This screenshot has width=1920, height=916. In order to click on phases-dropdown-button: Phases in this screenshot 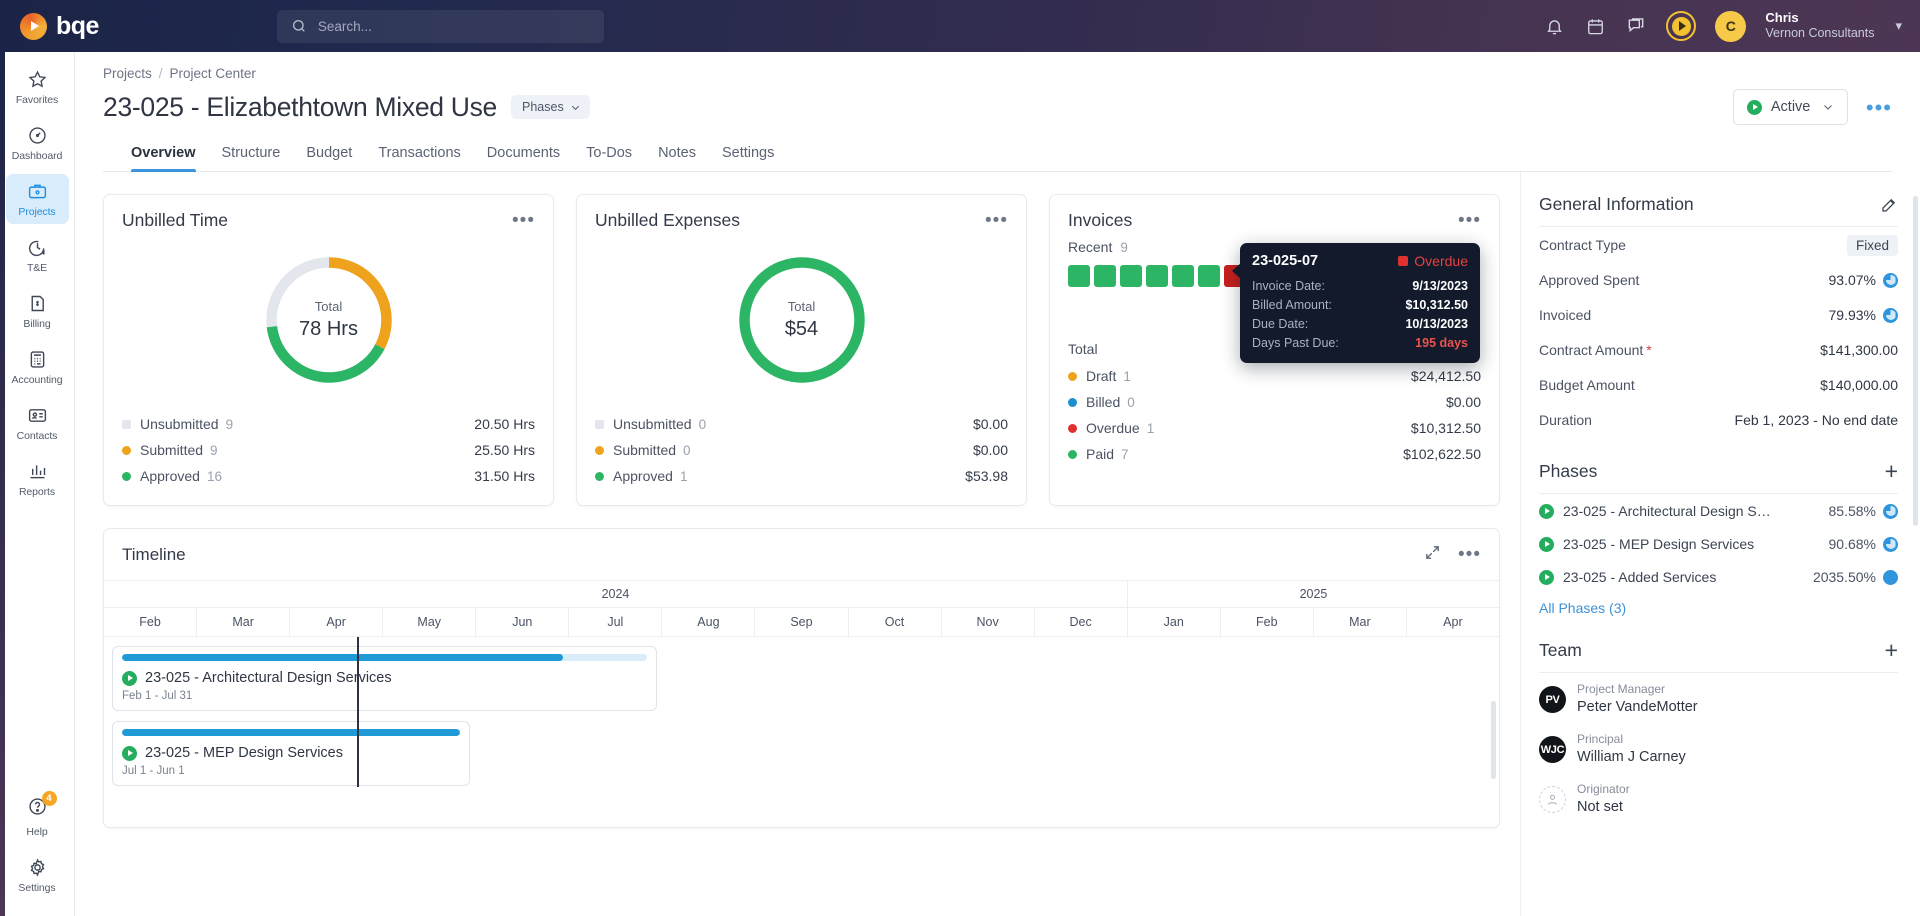, I will do `click(550, 107)`.